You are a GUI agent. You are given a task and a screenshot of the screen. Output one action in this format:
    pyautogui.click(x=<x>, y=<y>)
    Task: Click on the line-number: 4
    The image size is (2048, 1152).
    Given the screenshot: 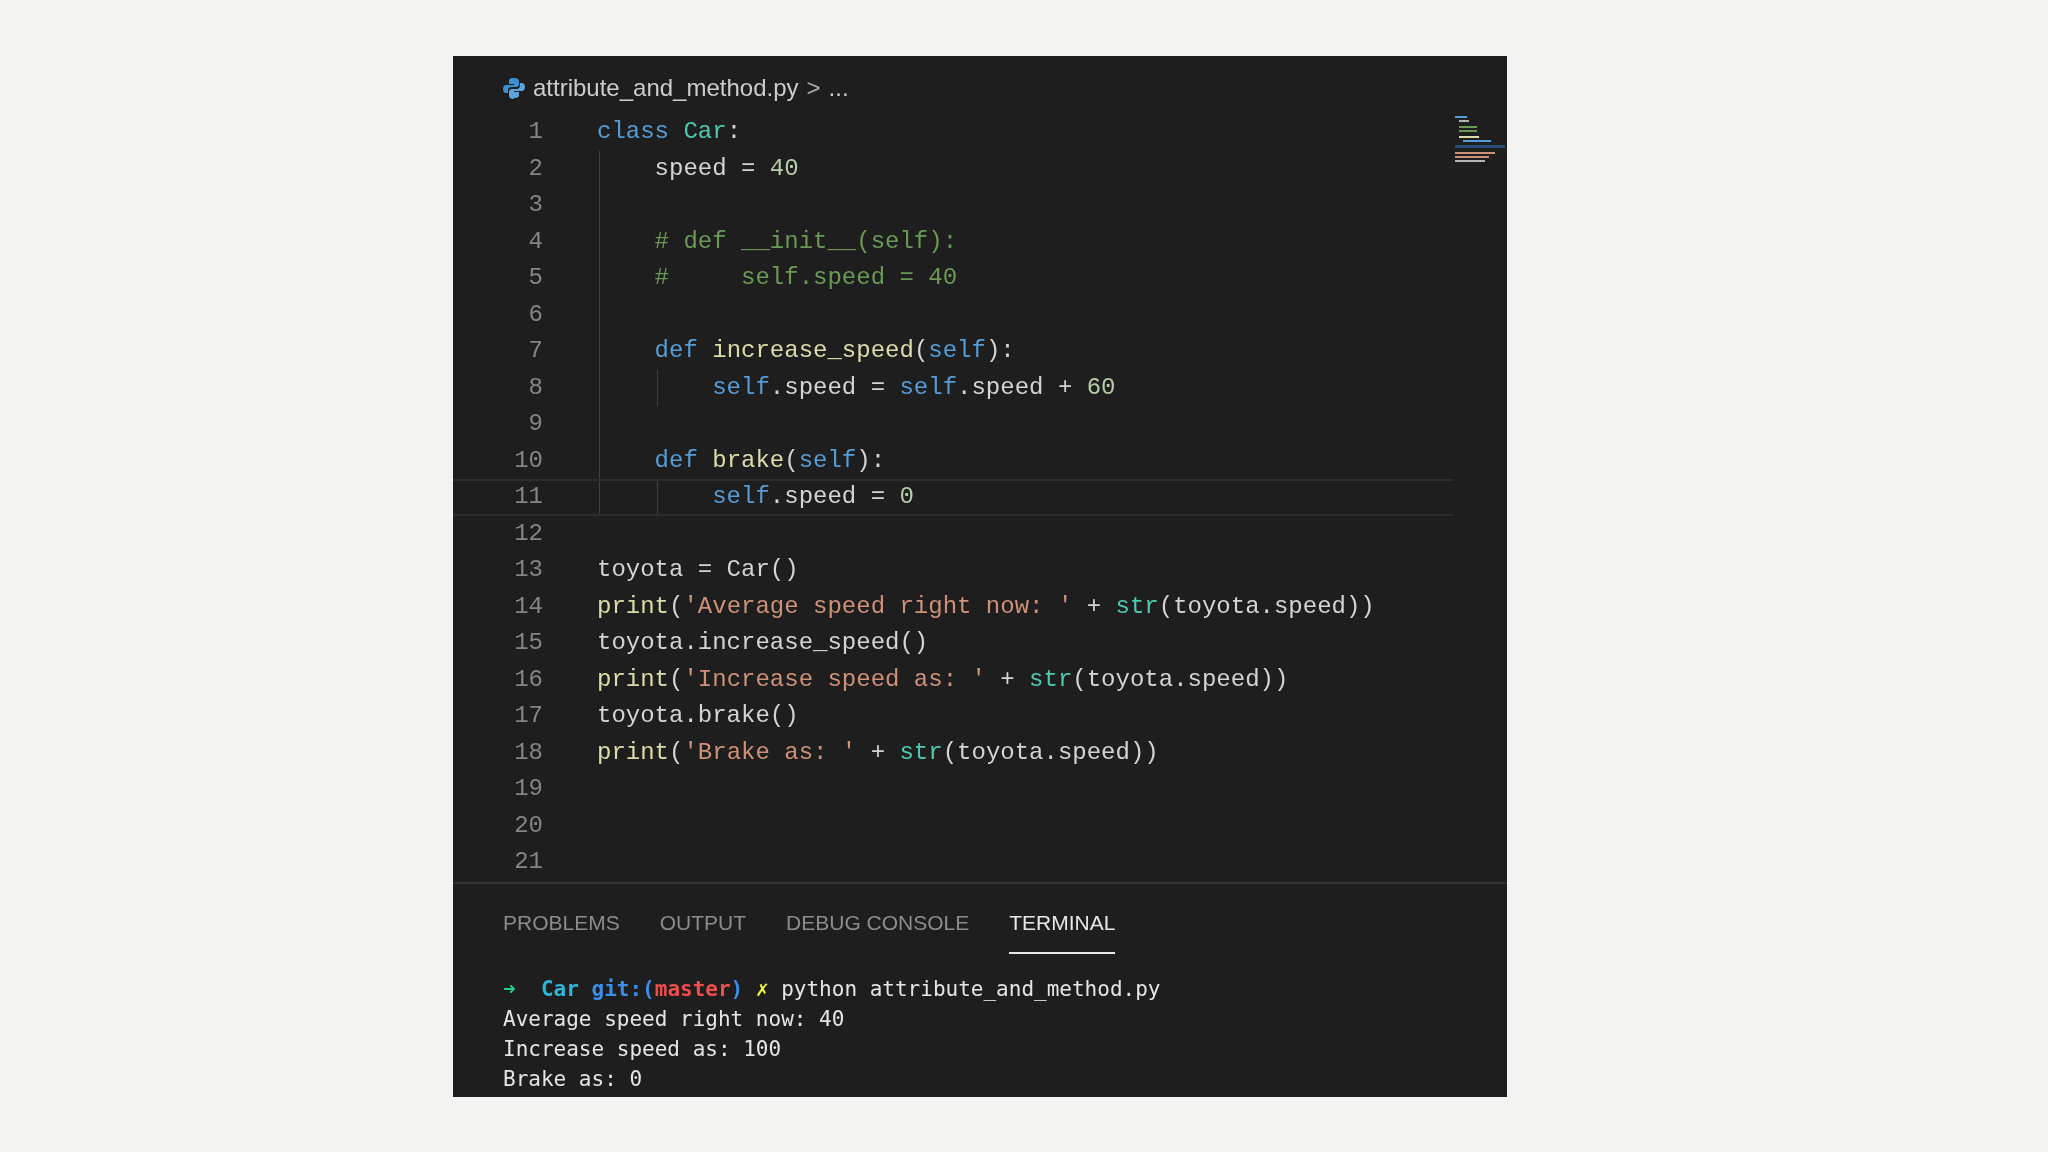 What is the action you would take?
    pyautogui.click(x=535, y=241)
    